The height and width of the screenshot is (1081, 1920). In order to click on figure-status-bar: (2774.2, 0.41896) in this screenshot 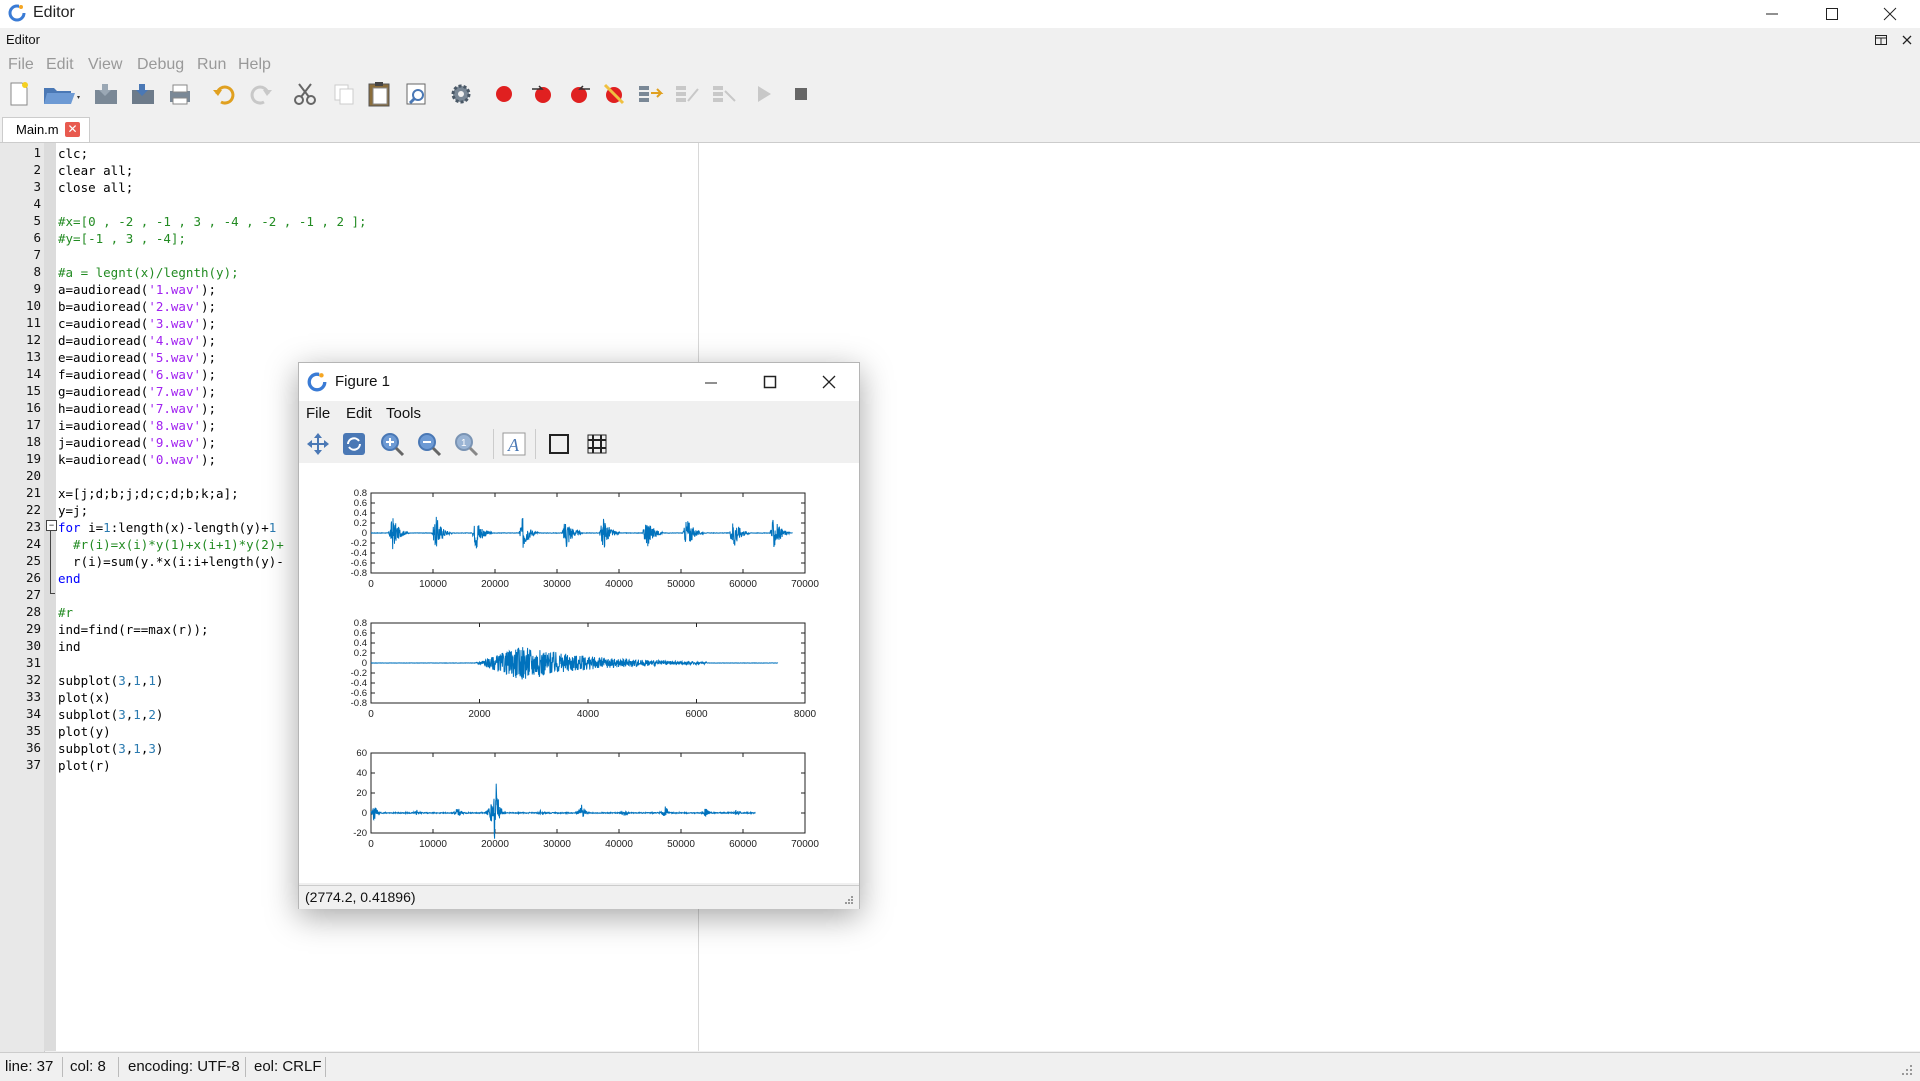, I will do `click(579, 897)`.